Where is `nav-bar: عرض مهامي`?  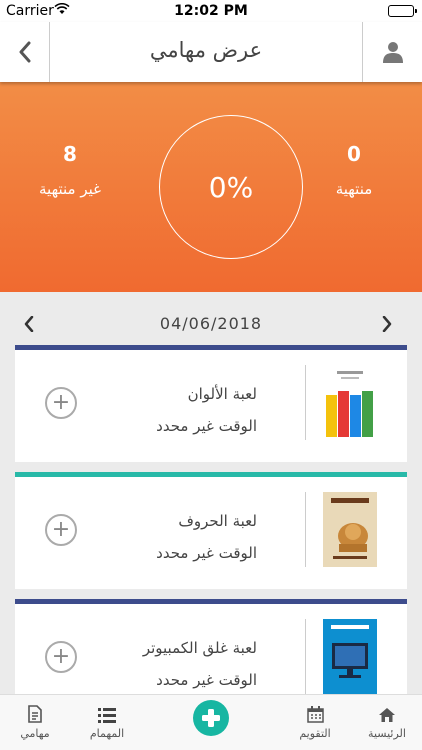 nav-bar: عرض مهامي is located at coordinates (211, 52).